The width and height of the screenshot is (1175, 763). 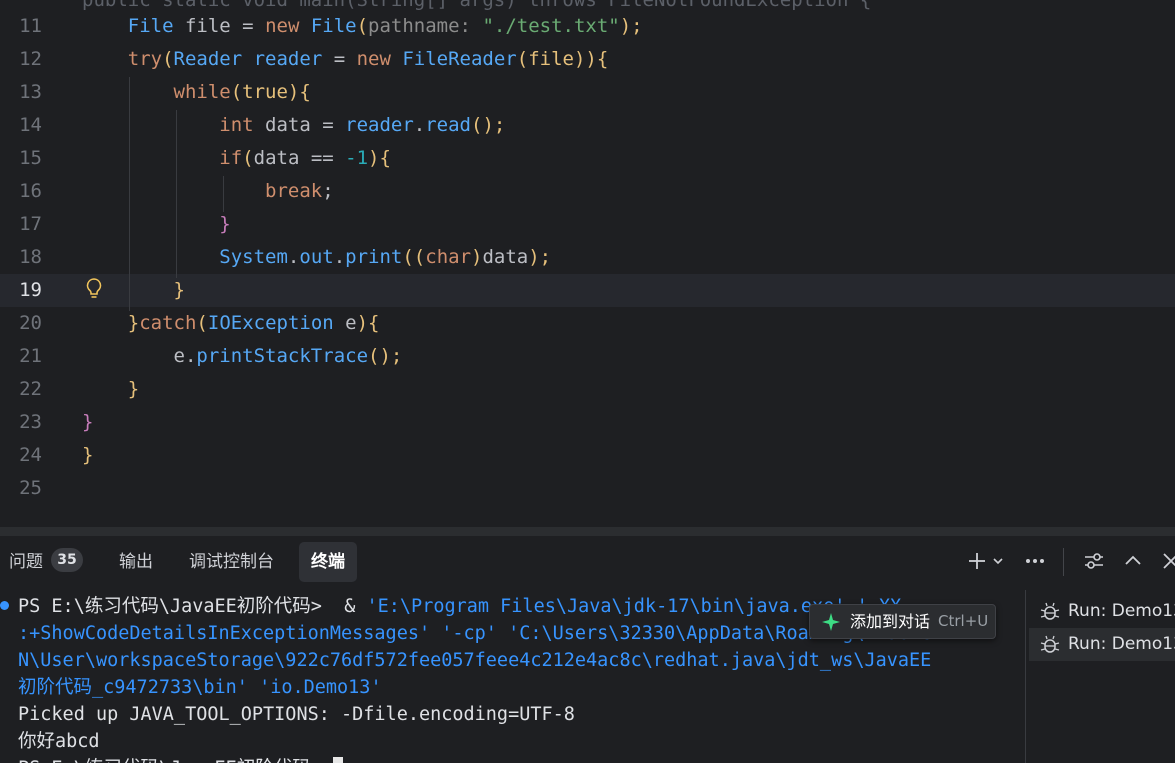 What do you see at coordinates (998, 561) in the screenshot?
I see `chevron-down-icon` at bounding box center [998, 561].